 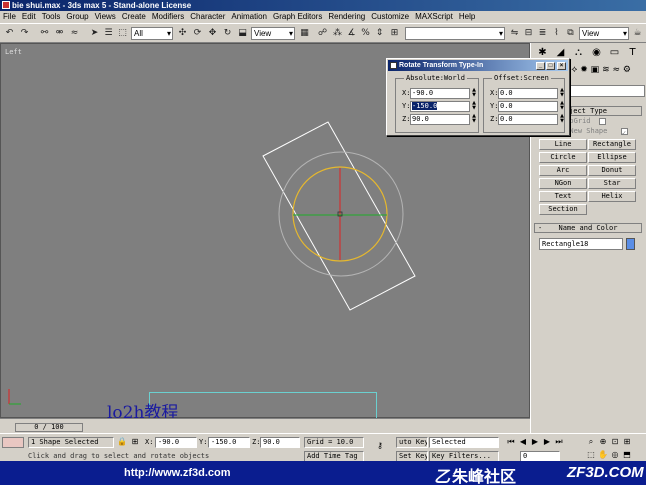 What do you see at coordinates (563, 170) in the screenshot?
I see `arc-button: Arc` at bounding box center [563, 170].